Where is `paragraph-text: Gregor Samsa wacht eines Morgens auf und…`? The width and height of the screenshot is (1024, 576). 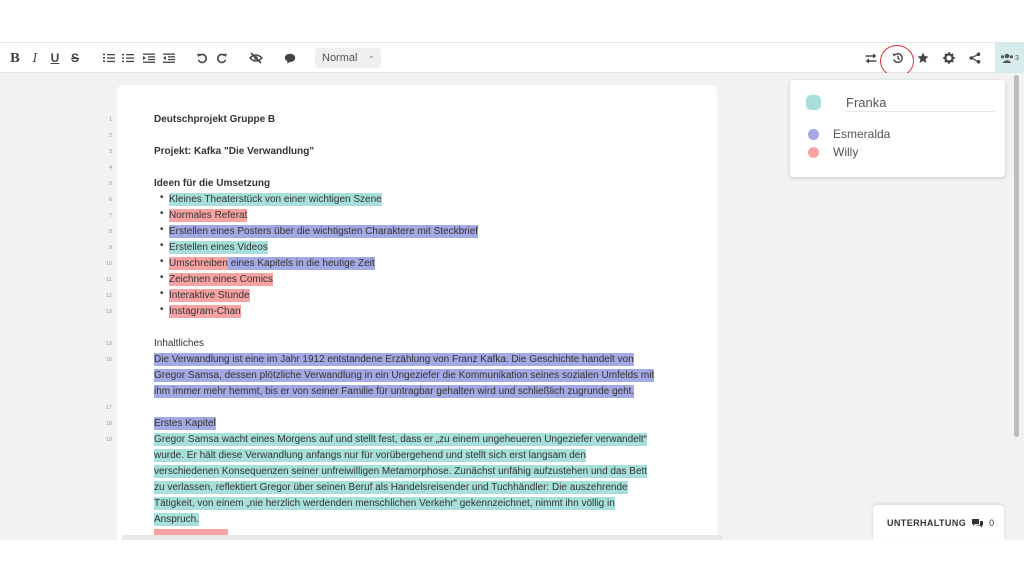 paragraph-text: Gregor Samsa wacht eines Morgens auf und… is located at coordinates (401, 439).